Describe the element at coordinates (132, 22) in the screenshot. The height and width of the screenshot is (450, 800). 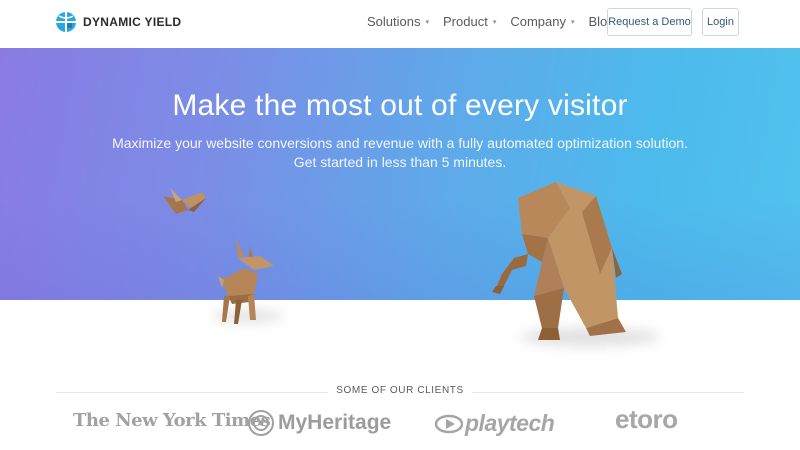
I see `brand-name: DYNAMIC YIELD` at that location.